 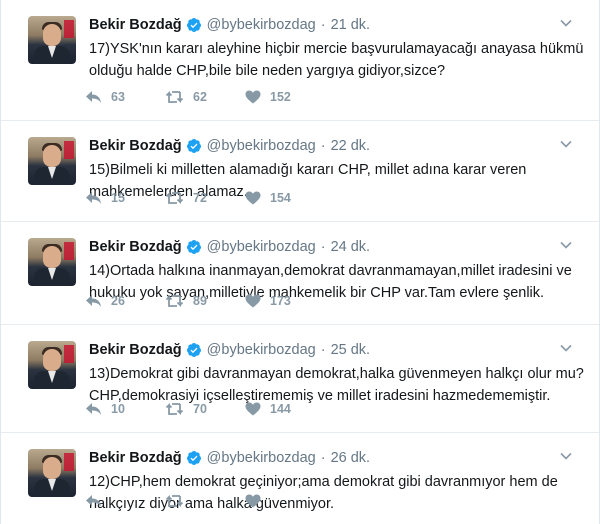 I want to click on reply-button: 26, so click(x=125, y=301).